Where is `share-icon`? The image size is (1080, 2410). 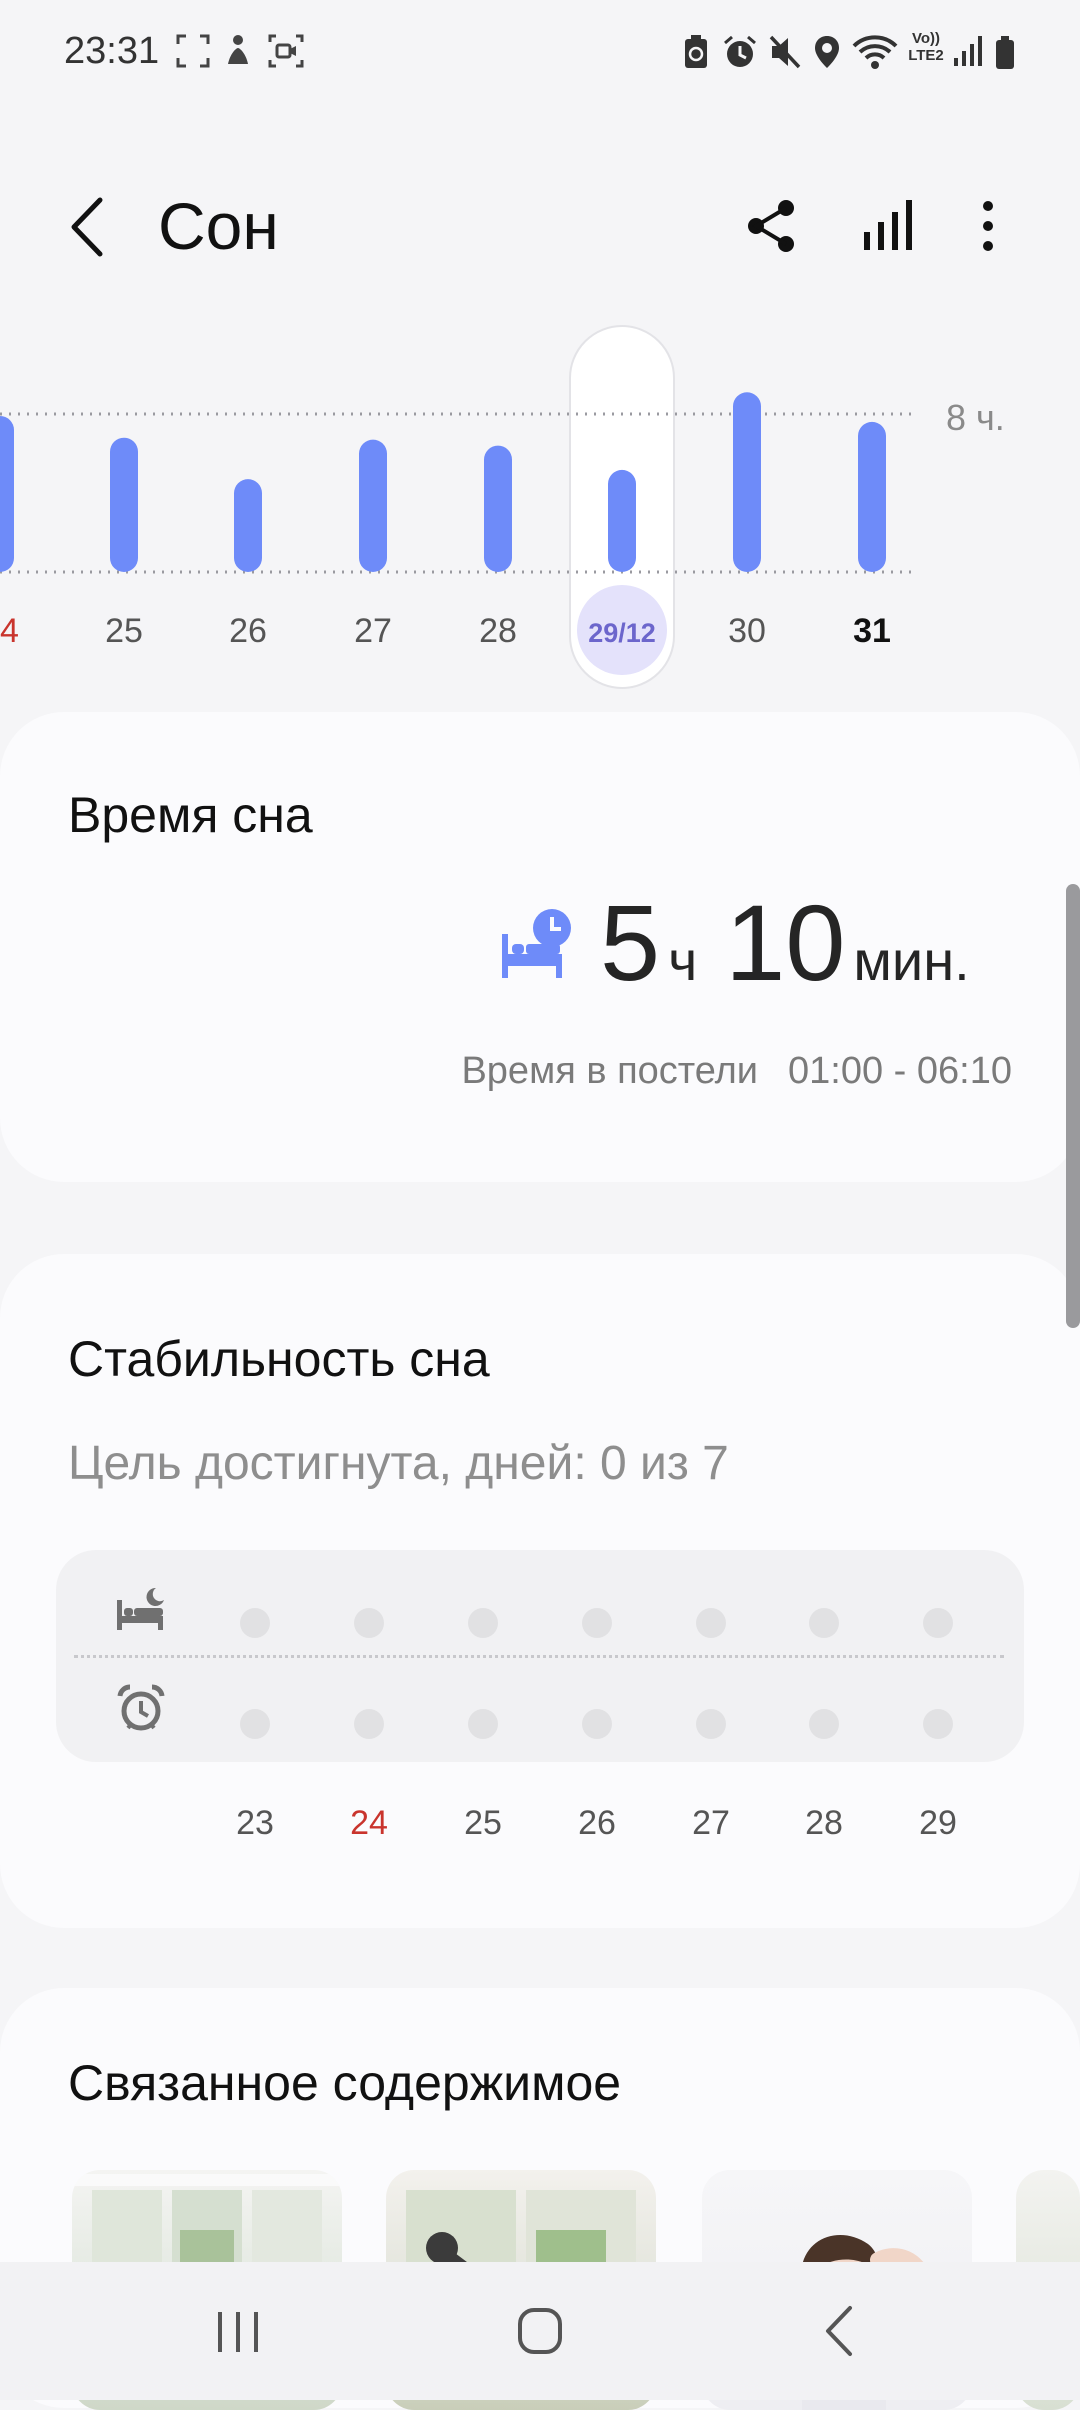 share-icon is located at coordinates (771, 226).